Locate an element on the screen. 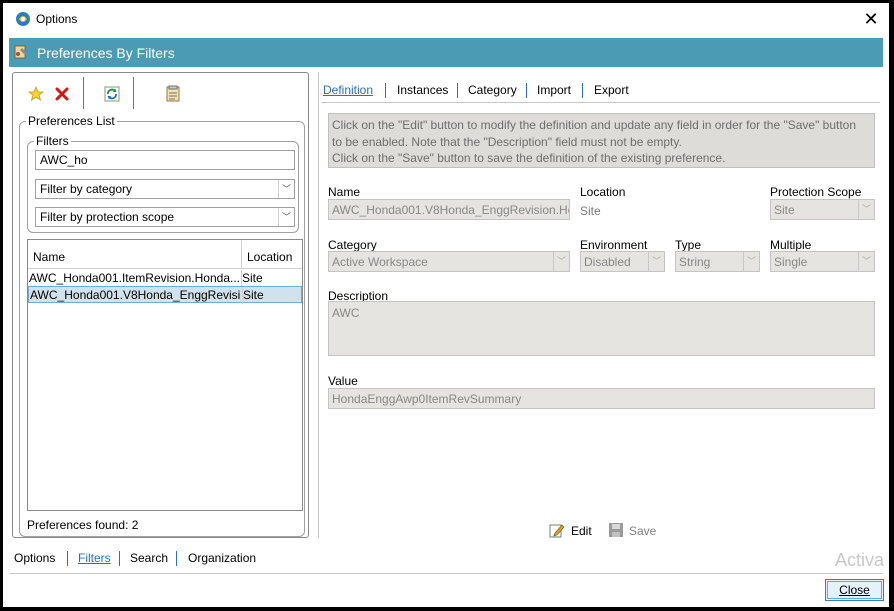 This screenshot has width=894, height=611. edit-pencil-icon is located at coordinates (557, 531).